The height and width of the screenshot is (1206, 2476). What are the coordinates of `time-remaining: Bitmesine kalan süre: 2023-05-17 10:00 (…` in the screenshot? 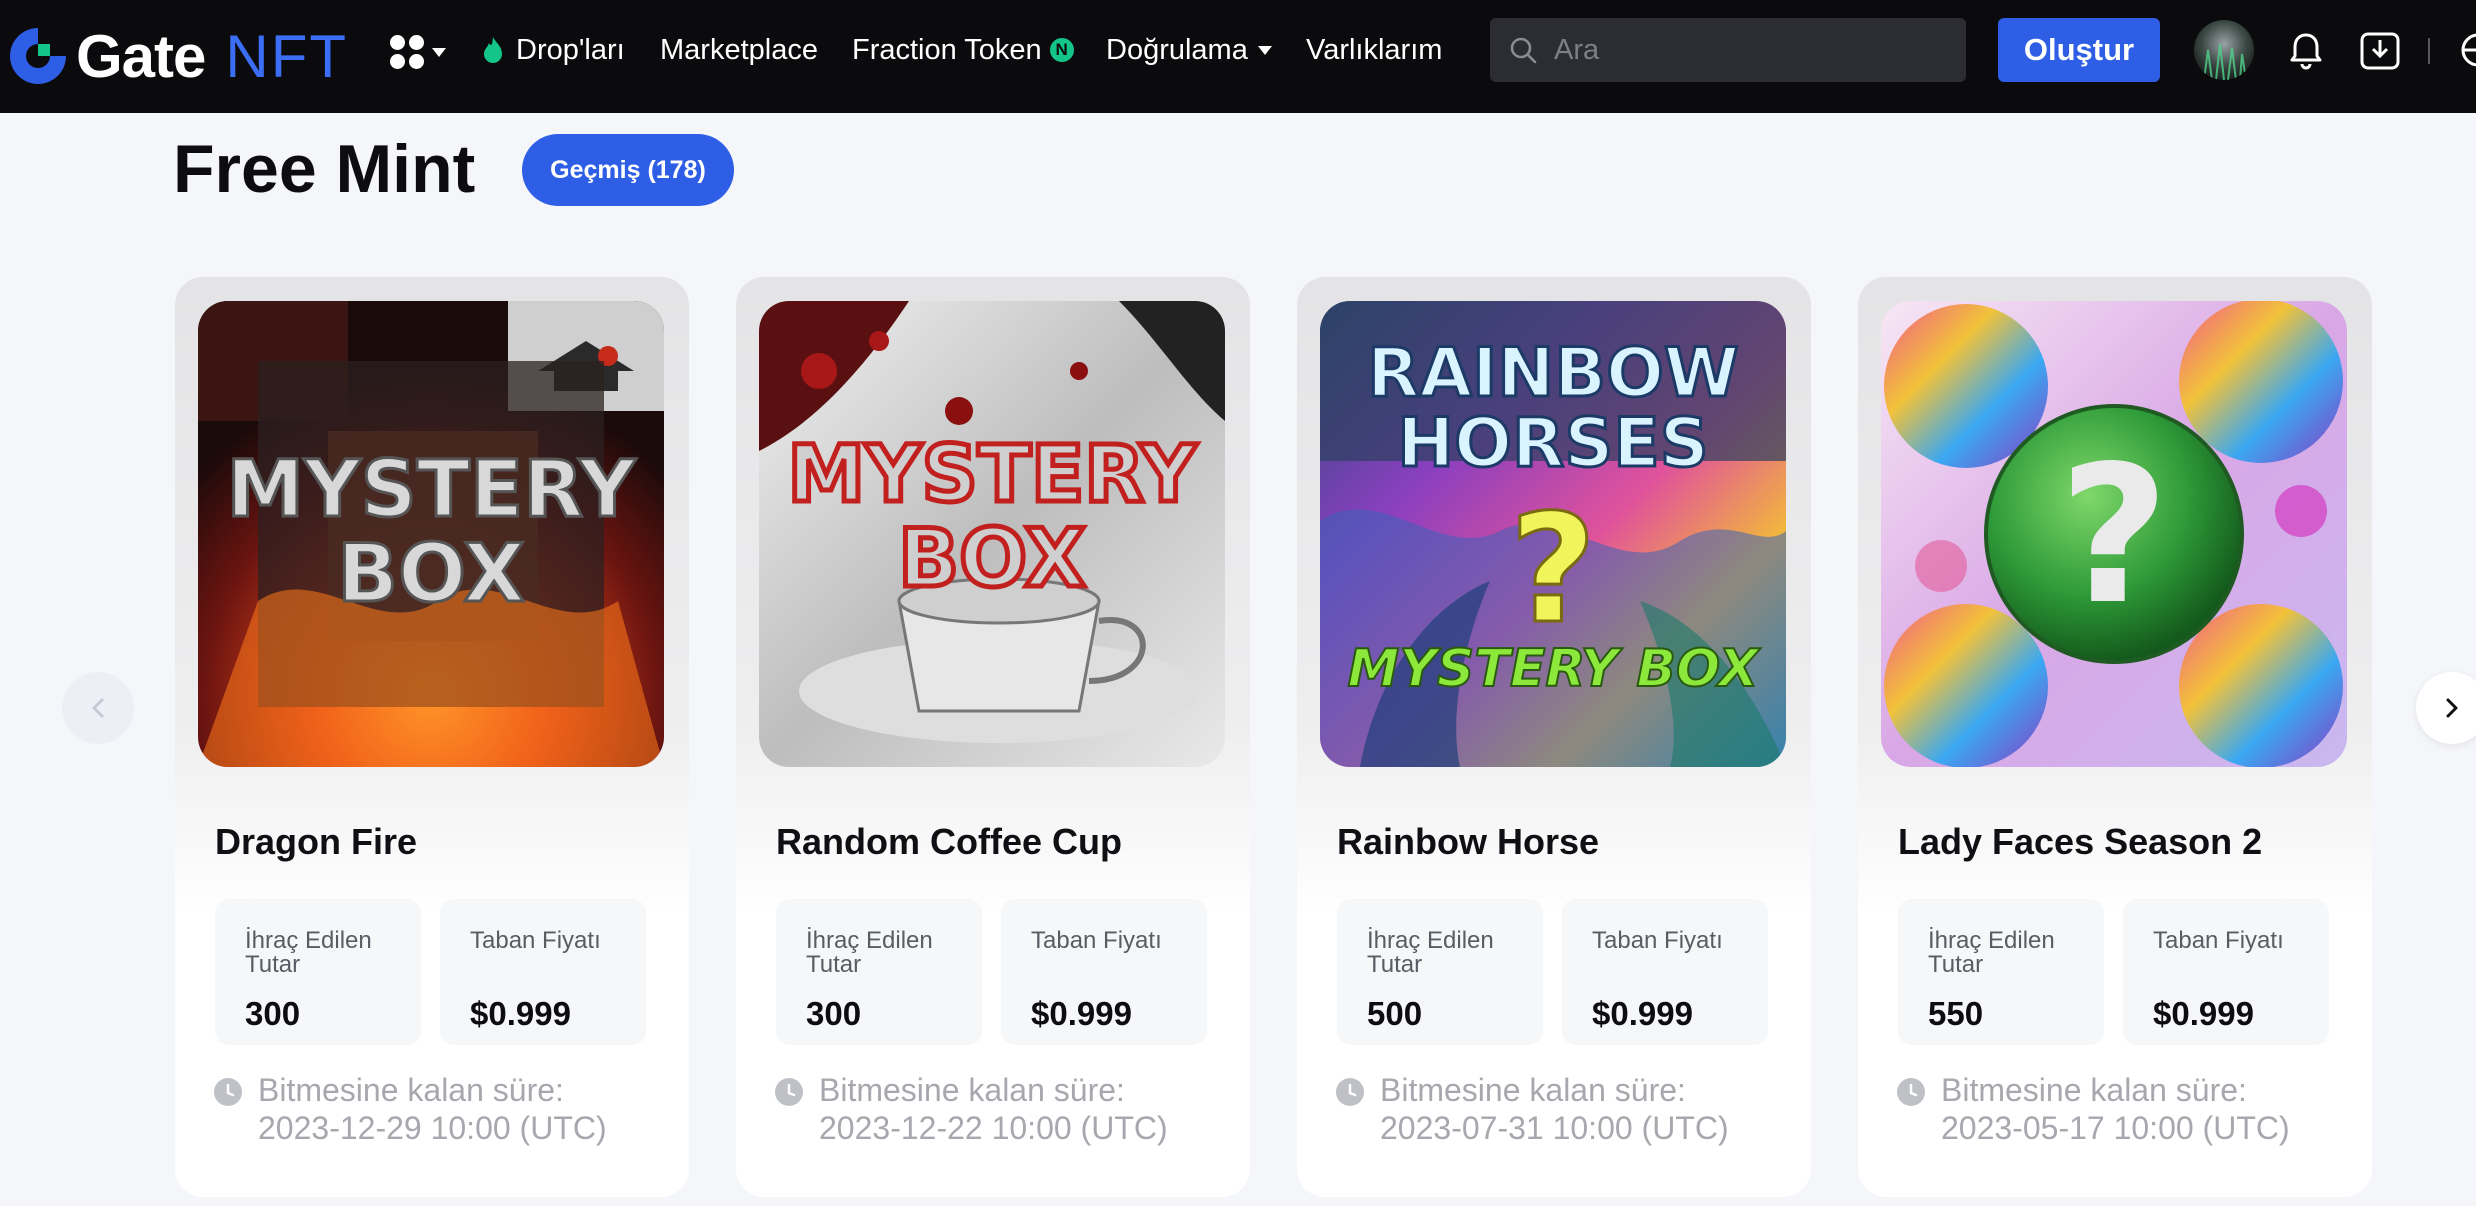 It's located at (2115, 1109).